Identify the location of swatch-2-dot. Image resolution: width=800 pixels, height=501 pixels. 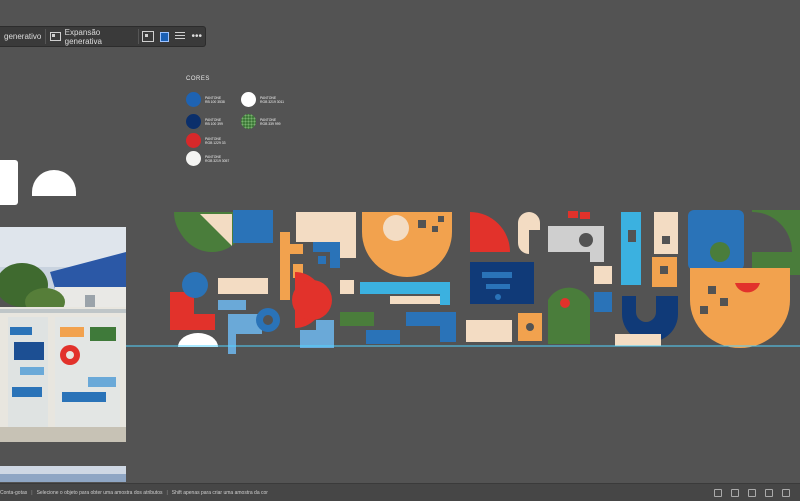
(193, 121).